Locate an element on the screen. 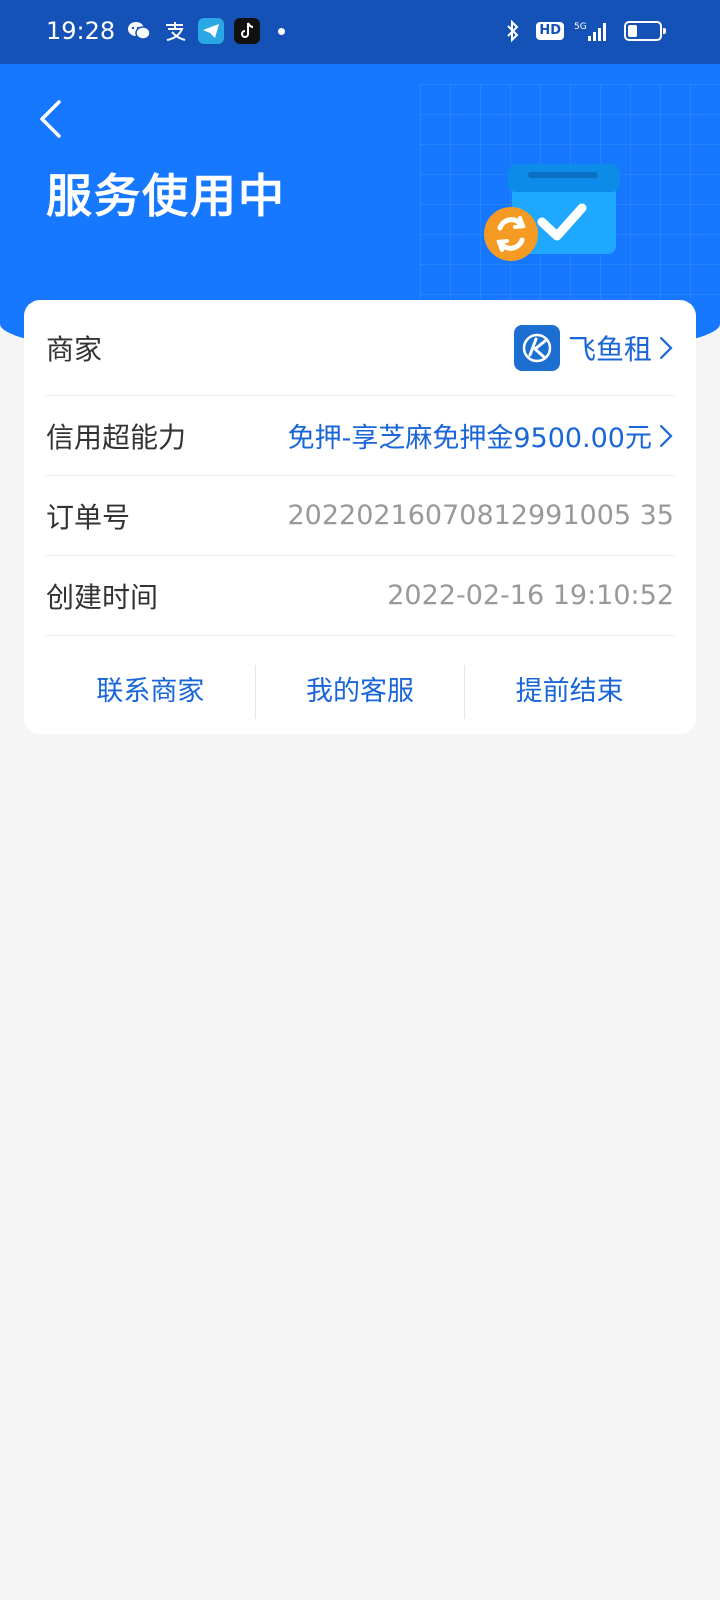 The width and height of the screenshot is (720, 1600). back-button is located at coordinates (50, 119).